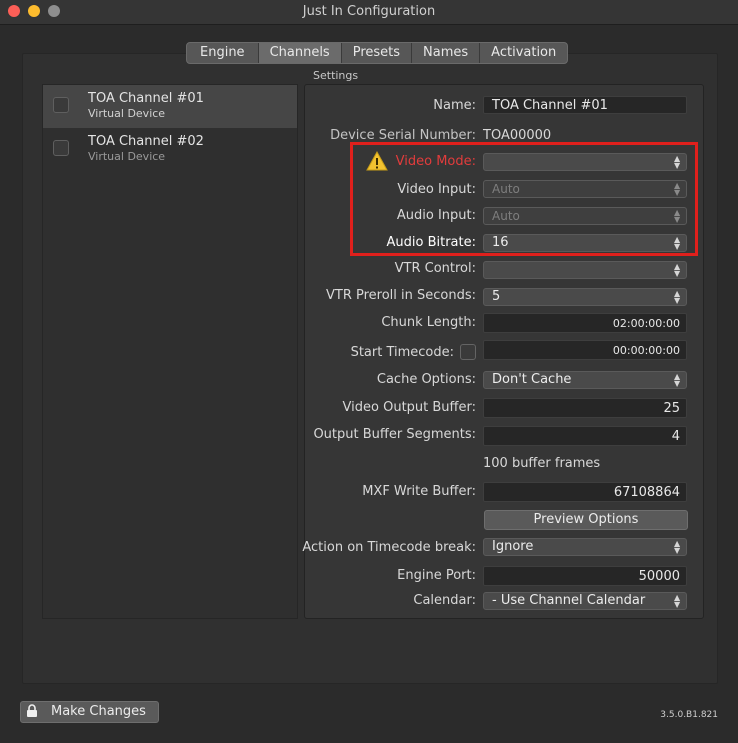  I want to click on video-output-buffer-field: 25, so click(585, 408).